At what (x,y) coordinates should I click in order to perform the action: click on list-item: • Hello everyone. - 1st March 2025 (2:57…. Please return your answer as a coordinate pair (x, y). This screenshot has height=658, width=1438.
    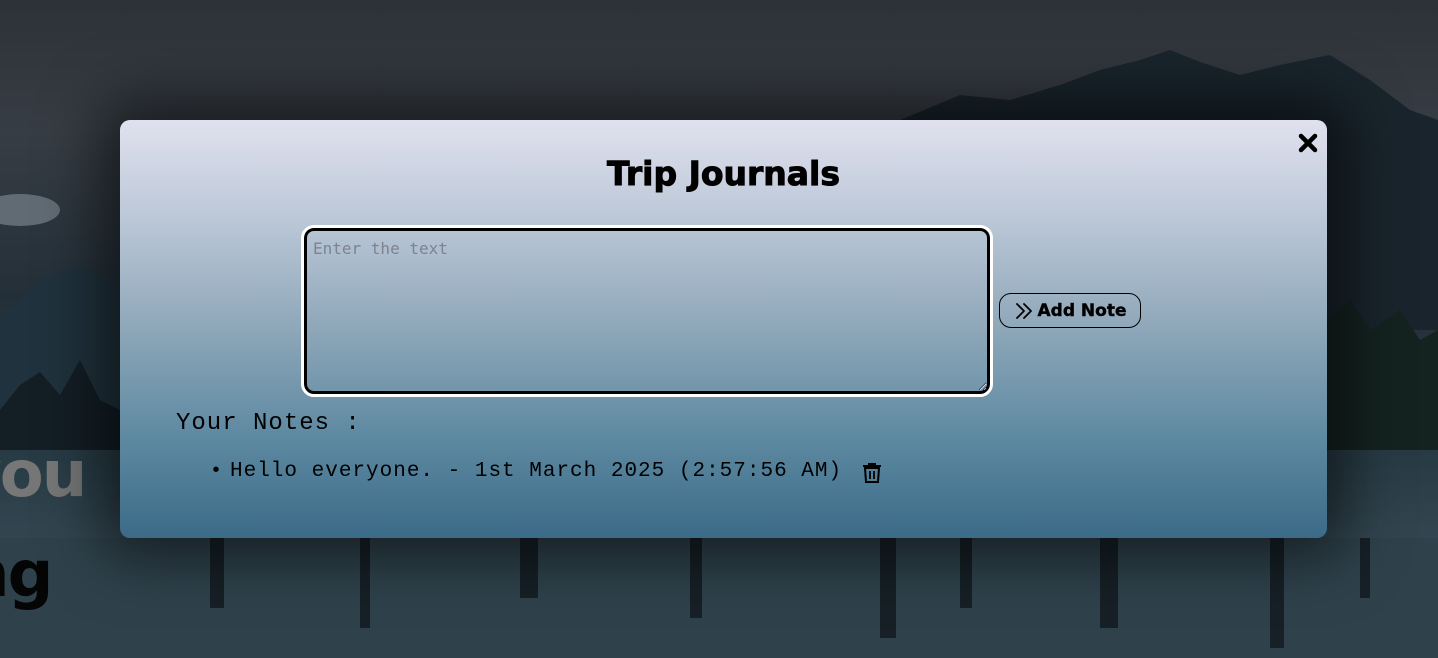
    Looking at the image, I should click on (546, 471).